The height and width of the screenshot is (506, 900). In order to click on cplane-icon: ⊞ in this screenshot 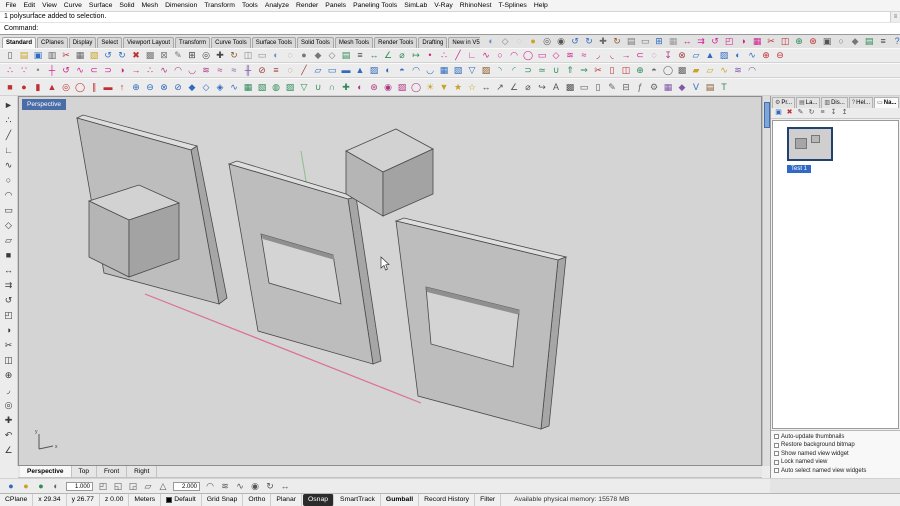, I will do `click(659, 41)`.